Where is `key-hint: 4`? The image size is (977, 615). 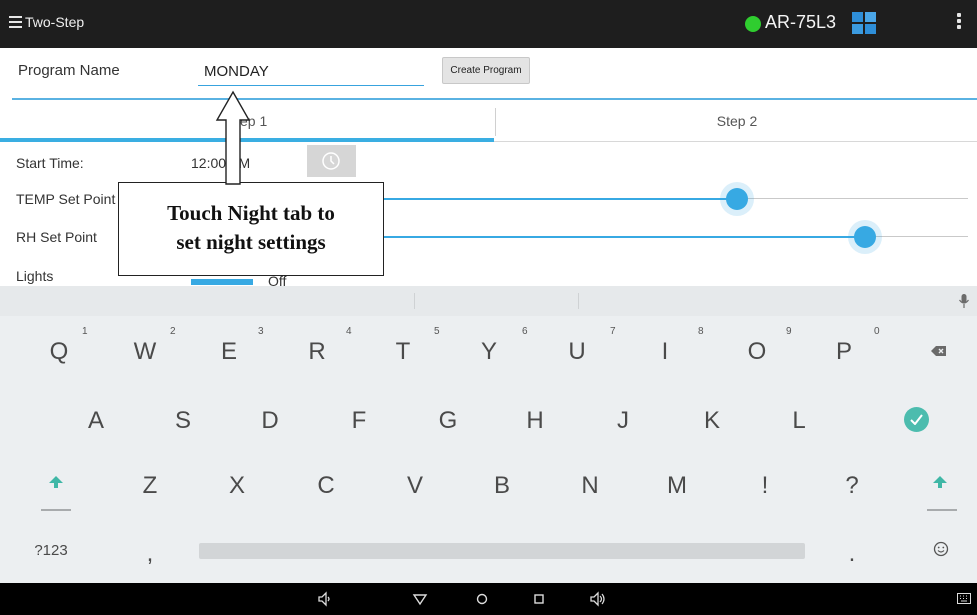
key-hint: 4 is located at coordinates (349, 331).